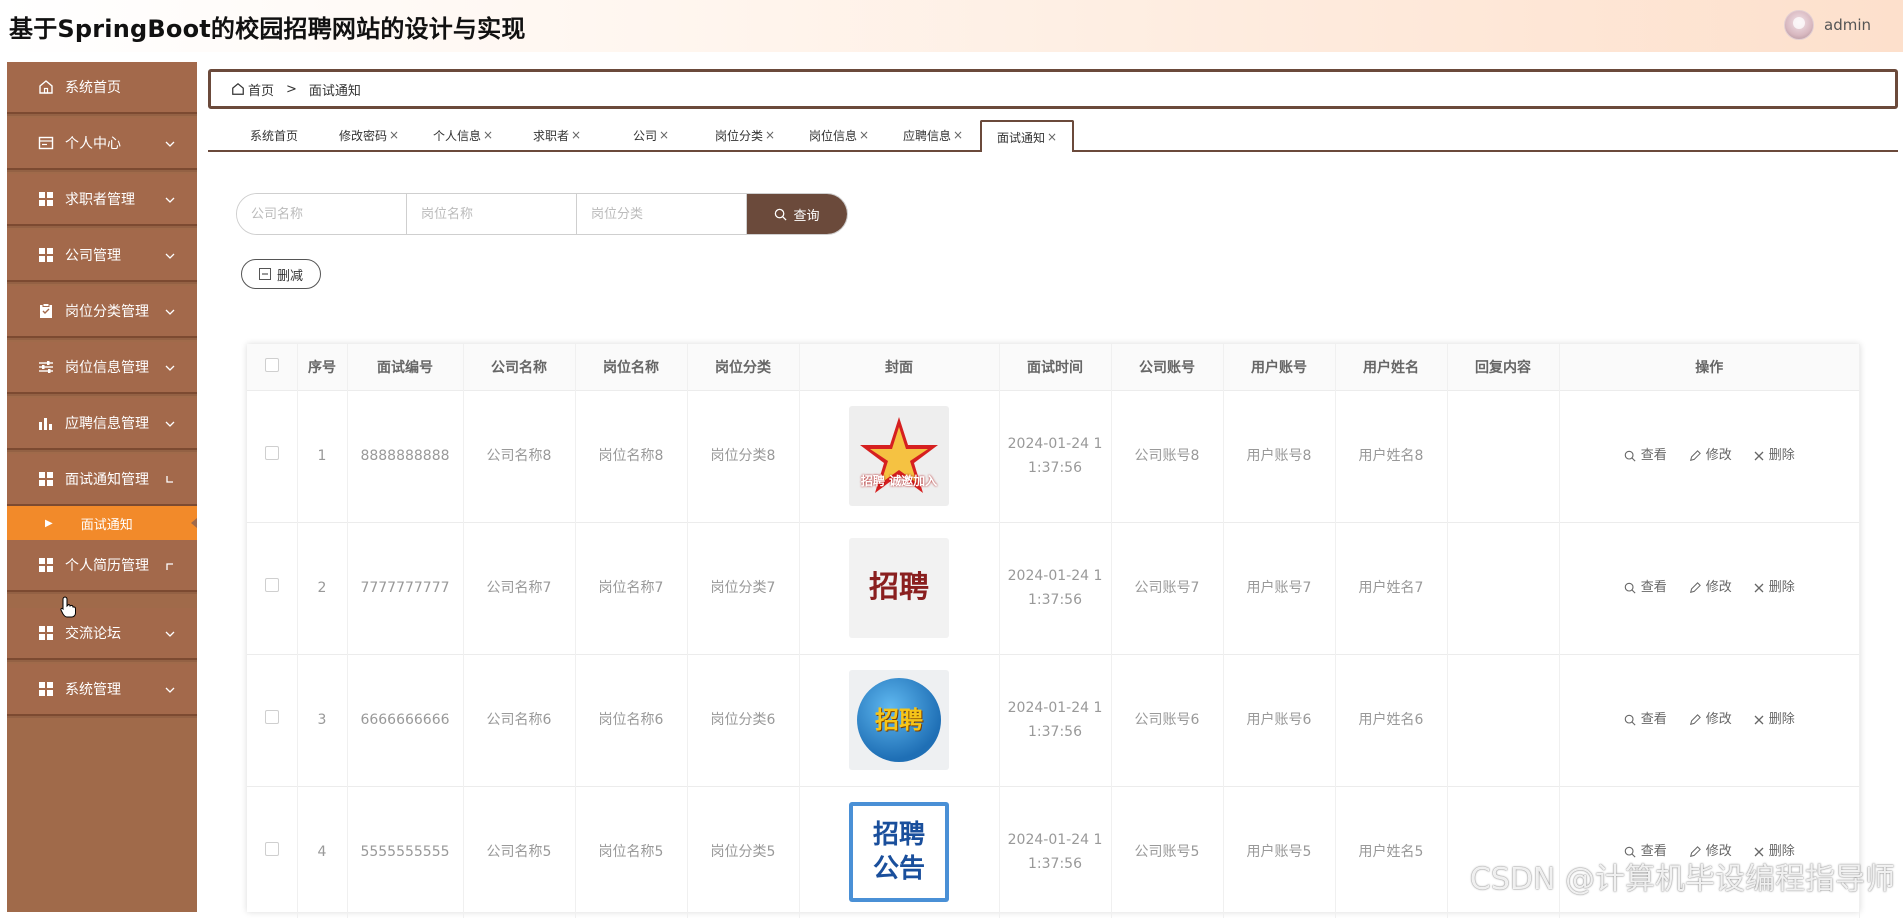 Image resolution: width=1903 pixels, height=918 pixels. I want to click on close-icon, so click(1759, 720).